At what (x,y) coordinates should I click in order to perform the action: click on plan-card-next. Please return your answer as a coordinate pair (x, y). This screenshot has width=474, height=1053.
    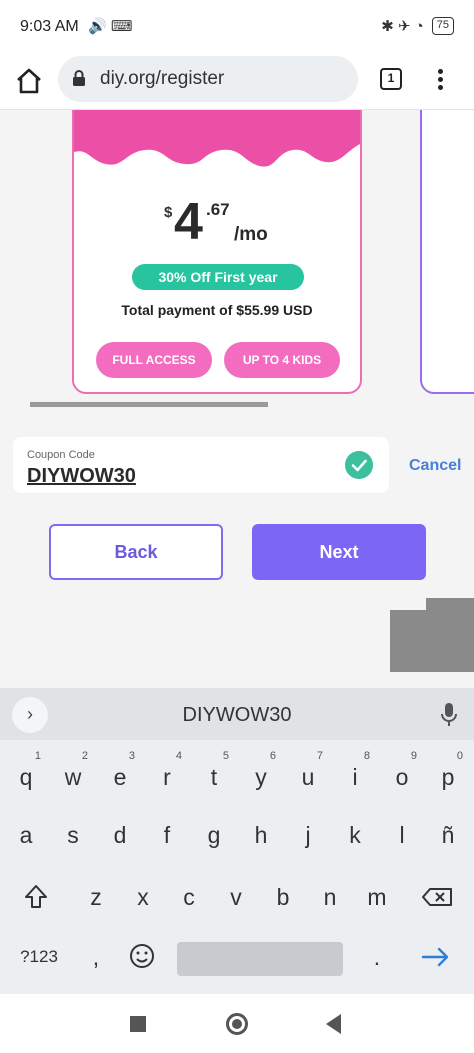
    Looking at the image, I should click on (447, 252).